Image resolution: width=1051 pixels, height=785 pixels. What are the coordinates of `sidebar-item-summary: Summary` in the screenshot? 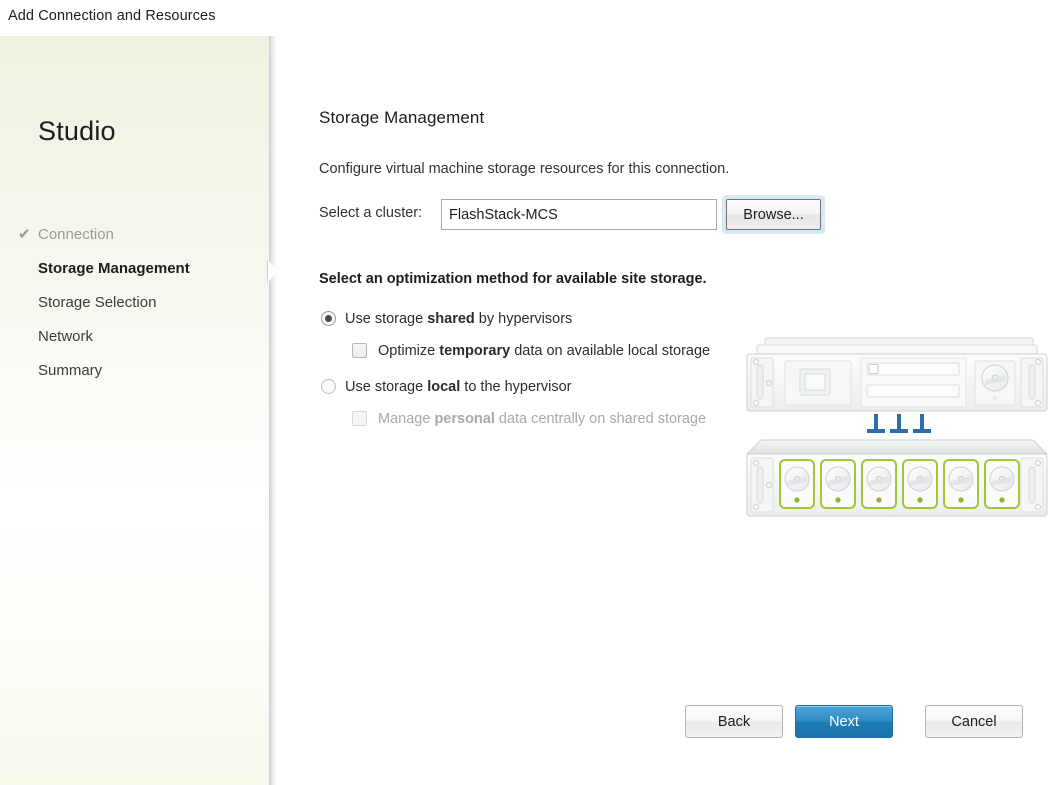 It's located at (148, 371).